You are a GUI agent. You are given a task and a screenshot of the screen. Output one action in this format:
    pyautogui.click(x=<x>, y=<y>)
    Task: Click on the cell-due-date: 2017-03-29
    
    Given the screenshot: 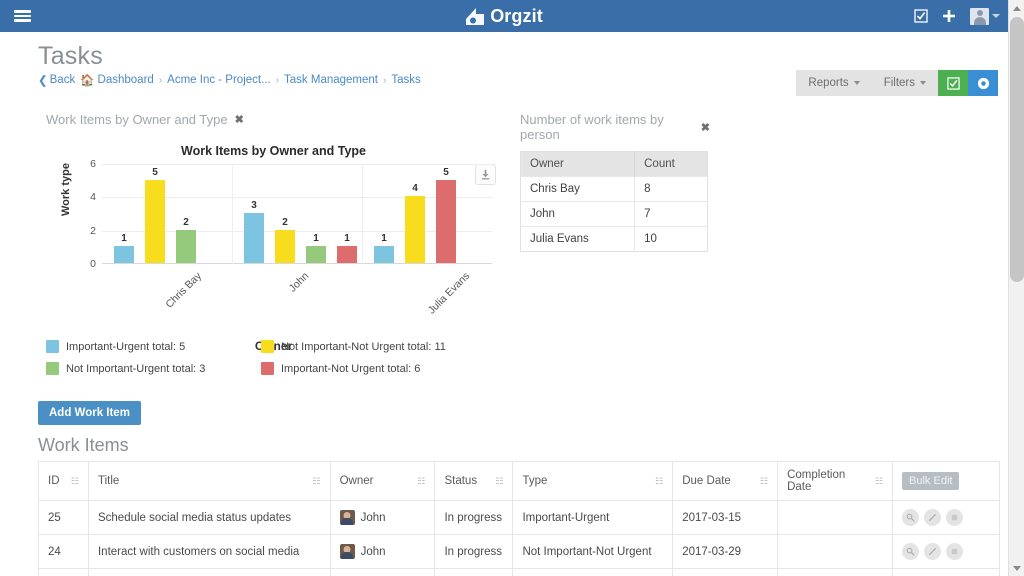 What is the action you would take?
    pyautogui.click(x=725, y=551)
    